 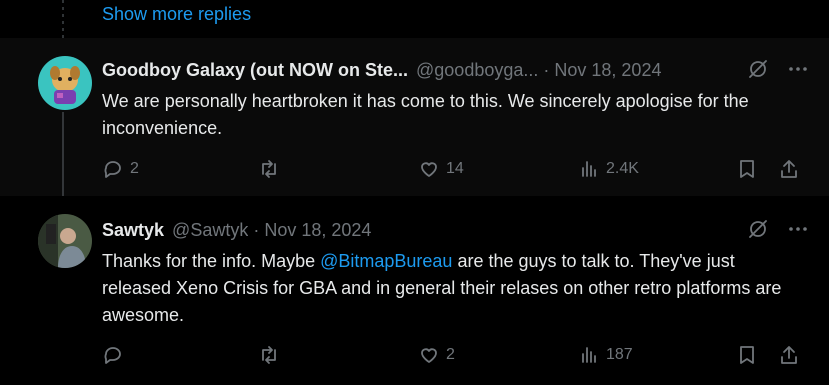 I want to click on user-handle: @Sawtyk, so click(x=210, y=230).